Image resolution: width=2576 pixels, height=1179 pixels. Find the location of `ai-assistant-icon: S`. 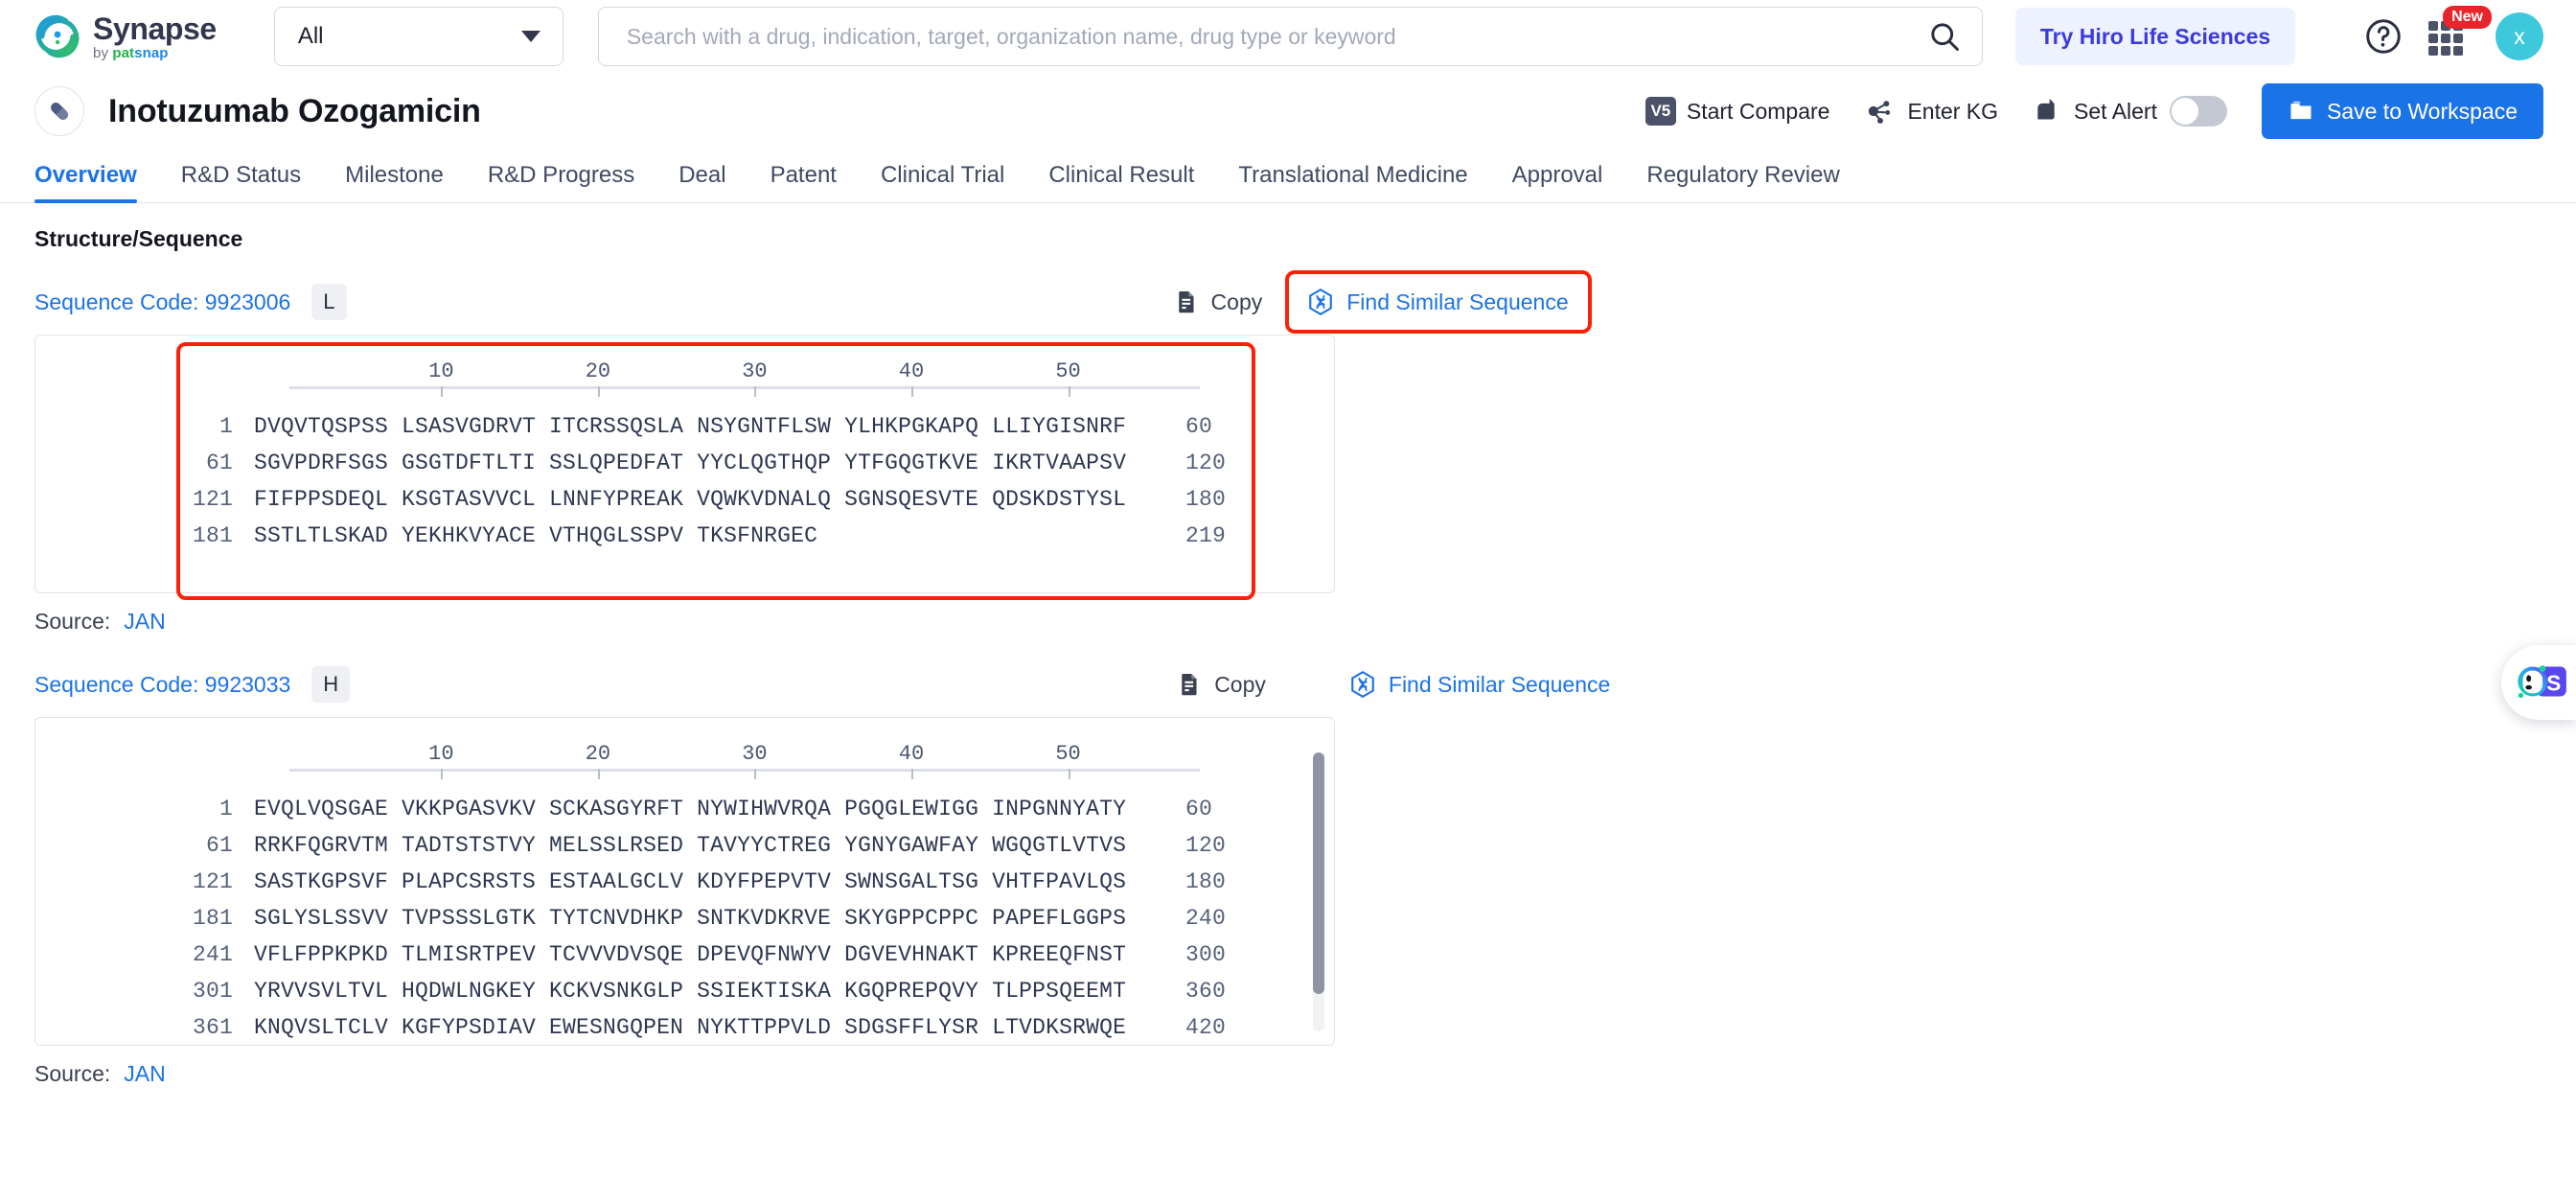

ai-assistant-icon: S is located at coordinates (2542, 682).